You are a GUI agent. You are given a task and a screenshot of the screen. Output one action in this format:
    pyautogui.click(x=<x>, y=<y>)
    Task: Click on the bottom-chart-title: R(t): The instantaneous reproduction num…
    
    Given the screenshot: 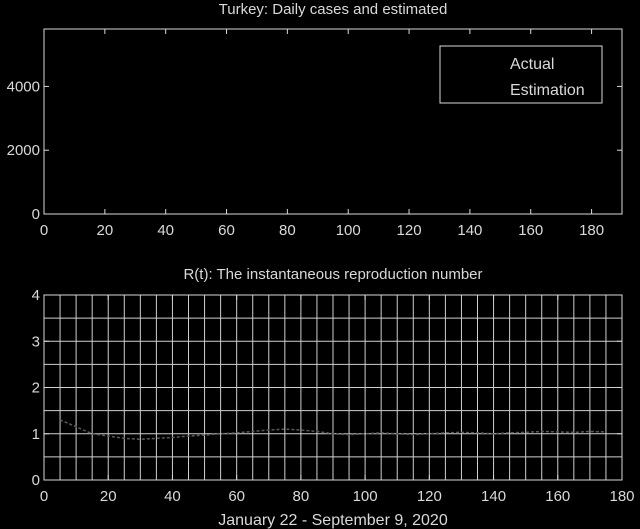 What is the action you would take?
    pyautogui.click(x=332, y=274)
    